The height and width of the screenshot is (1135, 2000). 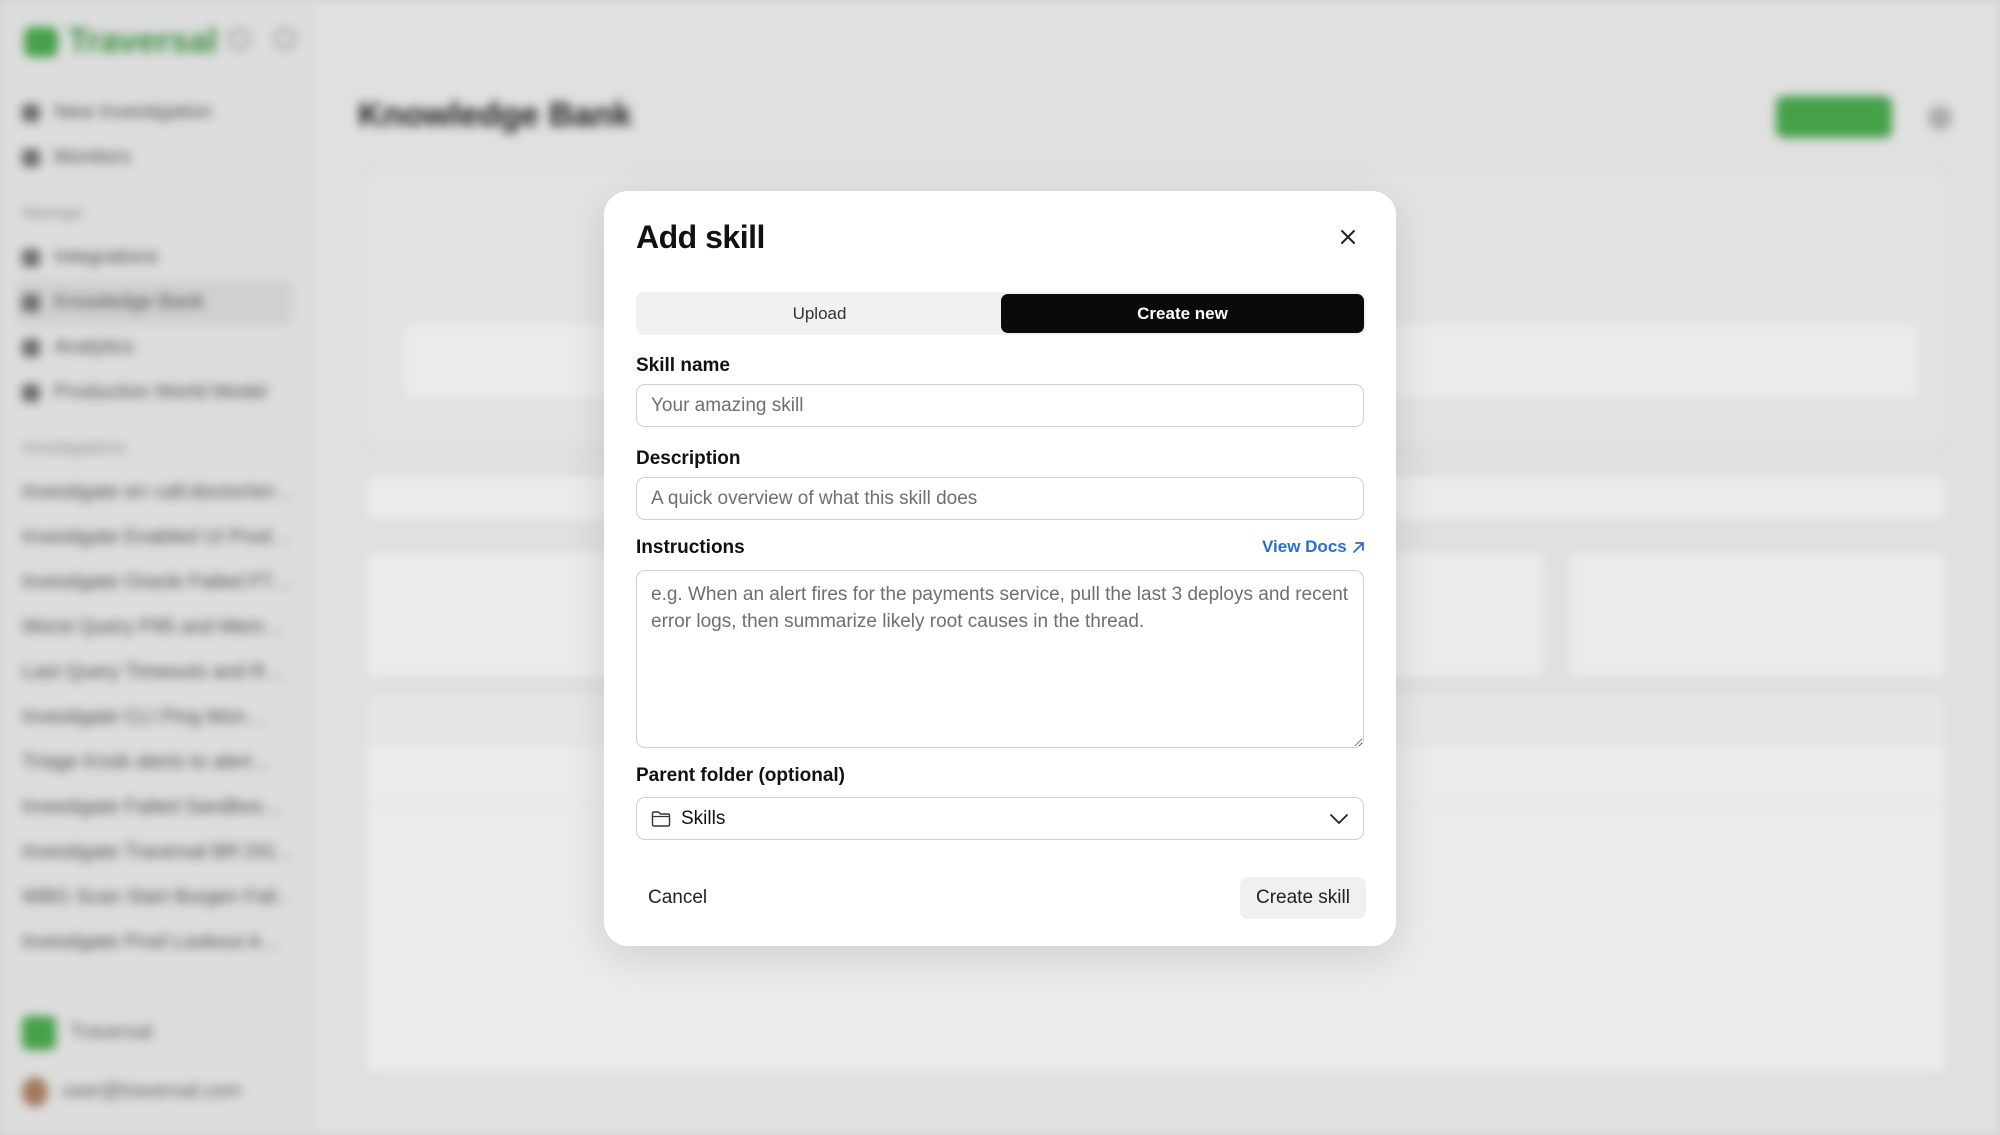 What do you see at coordinates (1358, 547) in the screenshot?
I see `external-link-icon` at bounding box center [1358, 547].